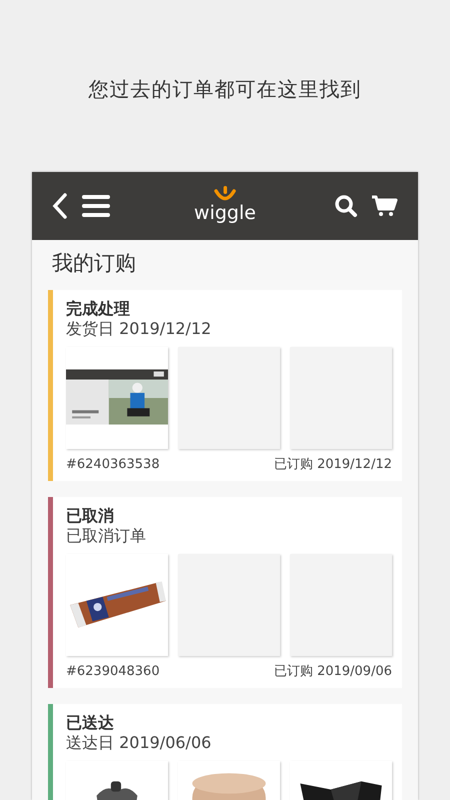 The width and height of the screenshot is (450, 800). I want to click on smile-icon, so click(225, 194).